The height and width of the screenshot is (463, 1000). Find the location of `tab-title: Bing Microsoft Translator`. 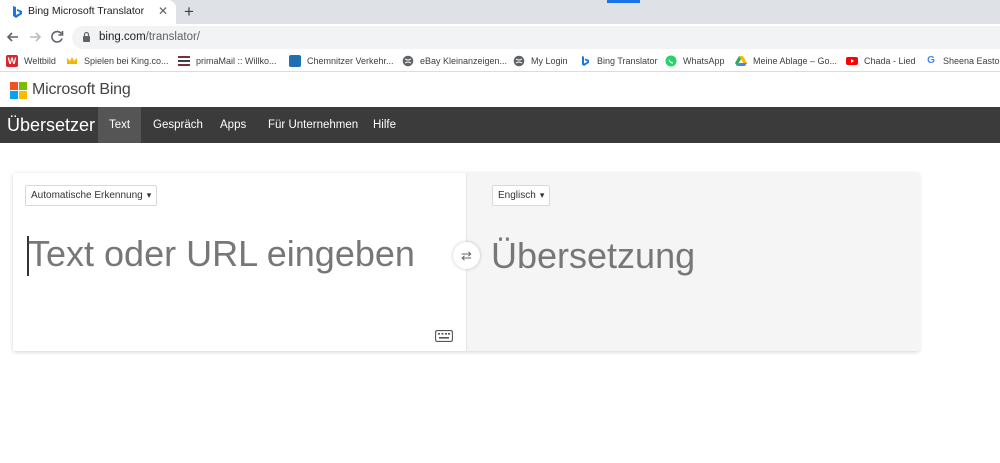

tab-title: Bing Microsoft Translator is located at coordinates (86, 11).